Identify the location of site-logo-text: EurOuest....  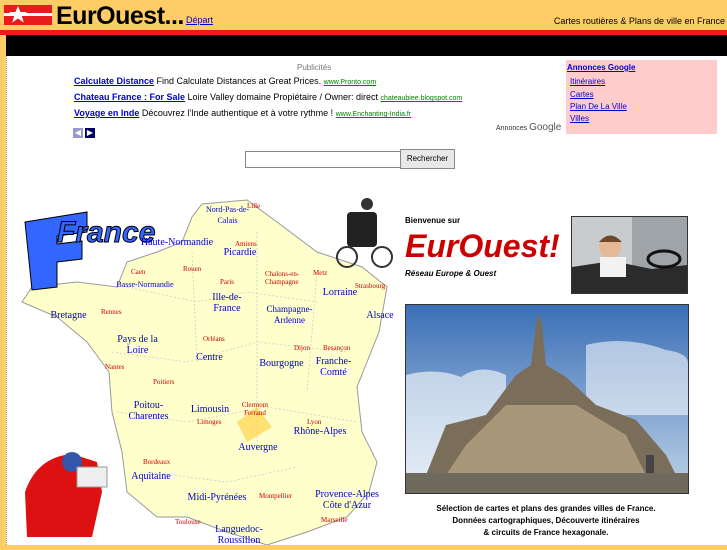
(120, 16).